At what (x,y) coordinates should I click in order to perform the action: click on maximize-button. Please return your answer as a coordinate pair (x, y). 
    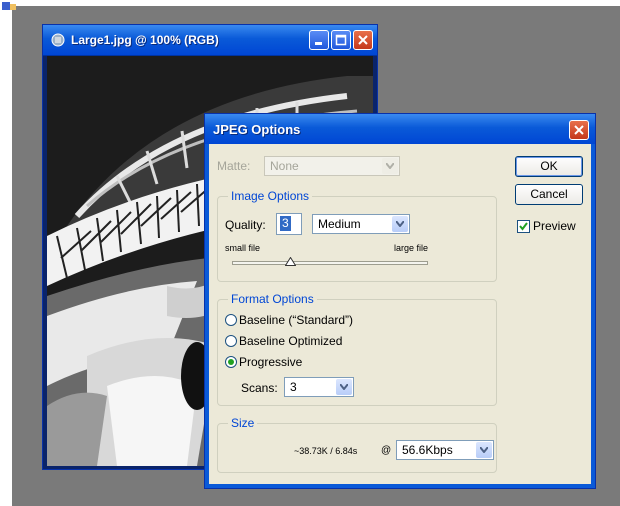
    Looking at the image, I should click on (341, 40).